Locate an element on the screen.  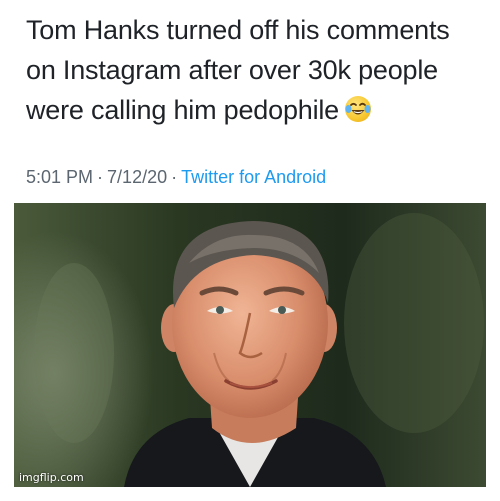
tweet-meta: 5:01 PM · 7/12/20 · Twitter for Android is located at coordinates (176, 177).